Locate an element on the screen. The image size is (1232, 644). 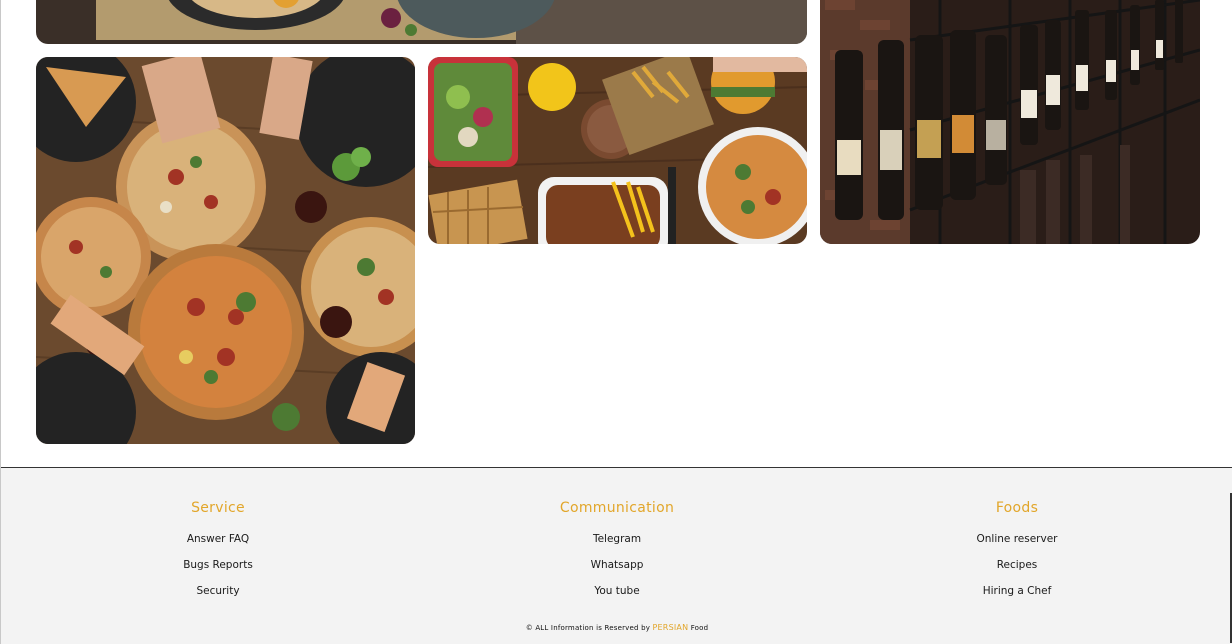
gallery-image-dishes is located at coordinates (617, 150).